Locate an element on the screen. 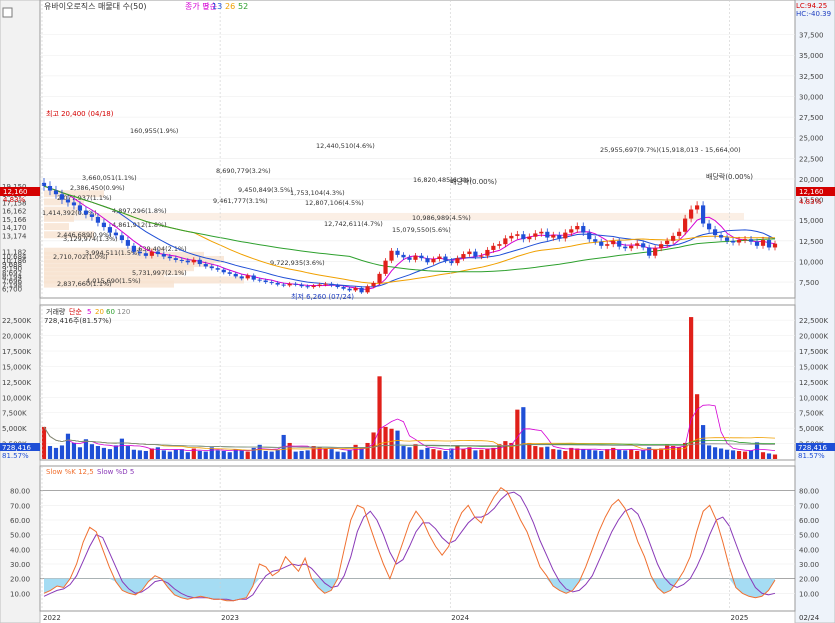  hc-label: HC:-40.39 is located at coordinates (813, 14).